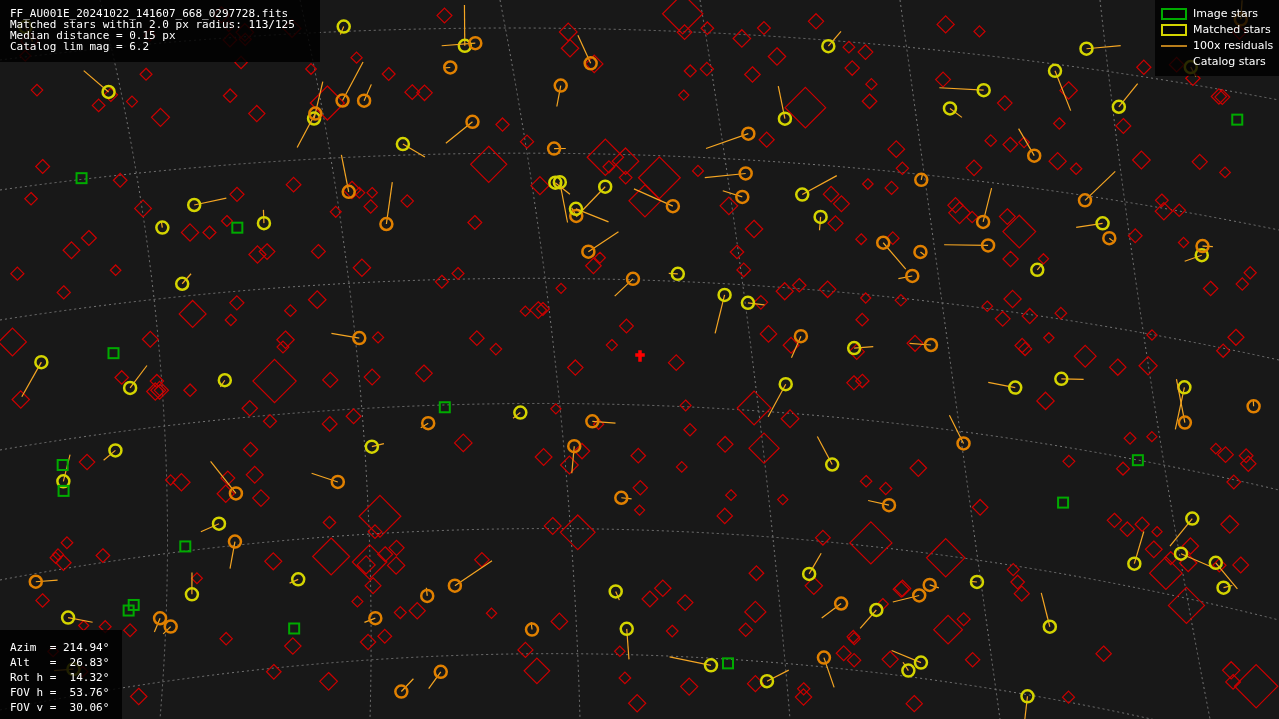  Describe the element at coordinates (60, 677) in the screenshot. I see `pointing-text: Rot h = 14.32°` at that location.